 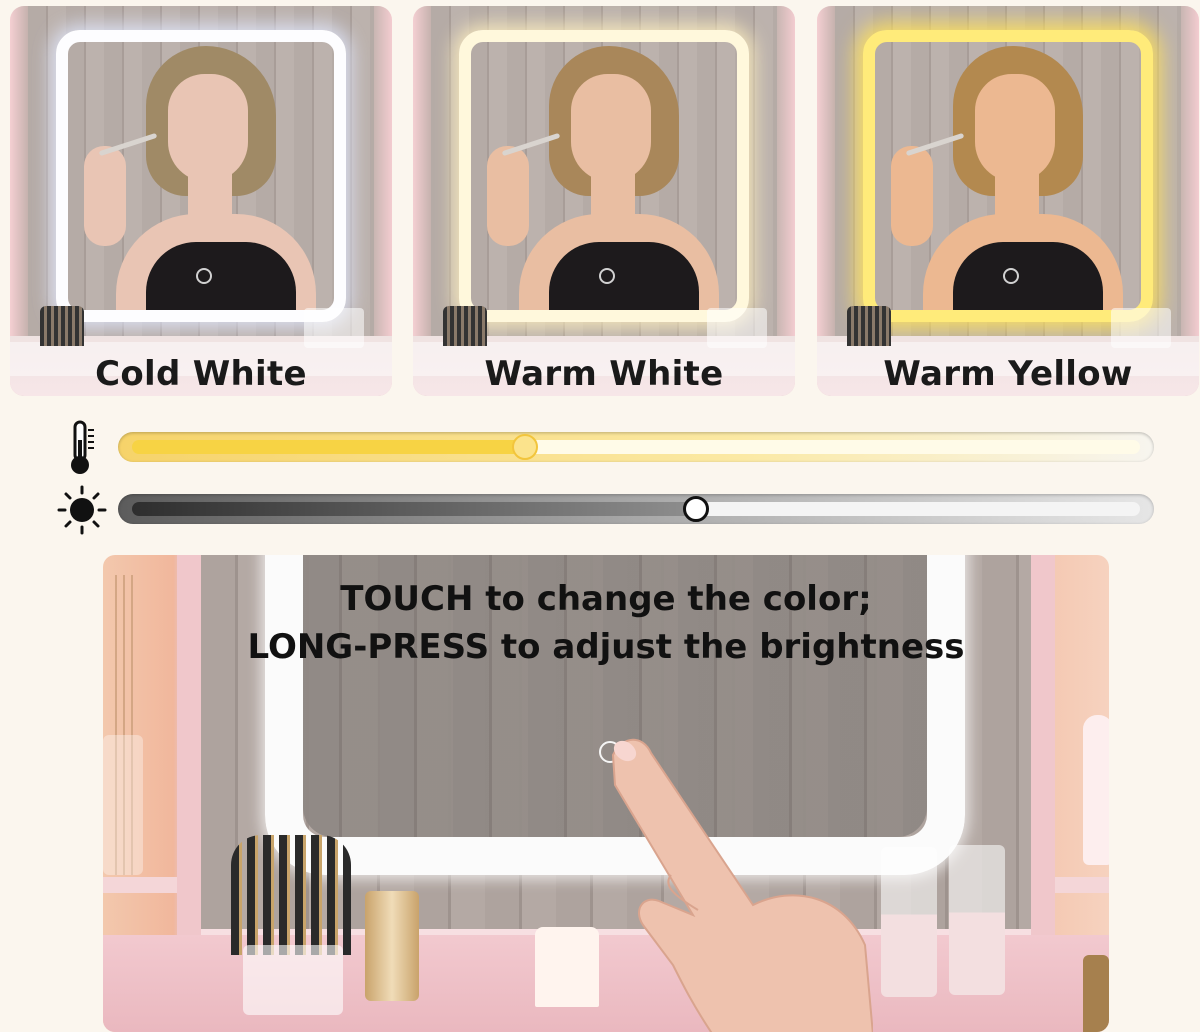 What do you see at coordinates (1096, 993) in the screenshot?
I see `dropper-bottle` at bounding box center [1096, 993].